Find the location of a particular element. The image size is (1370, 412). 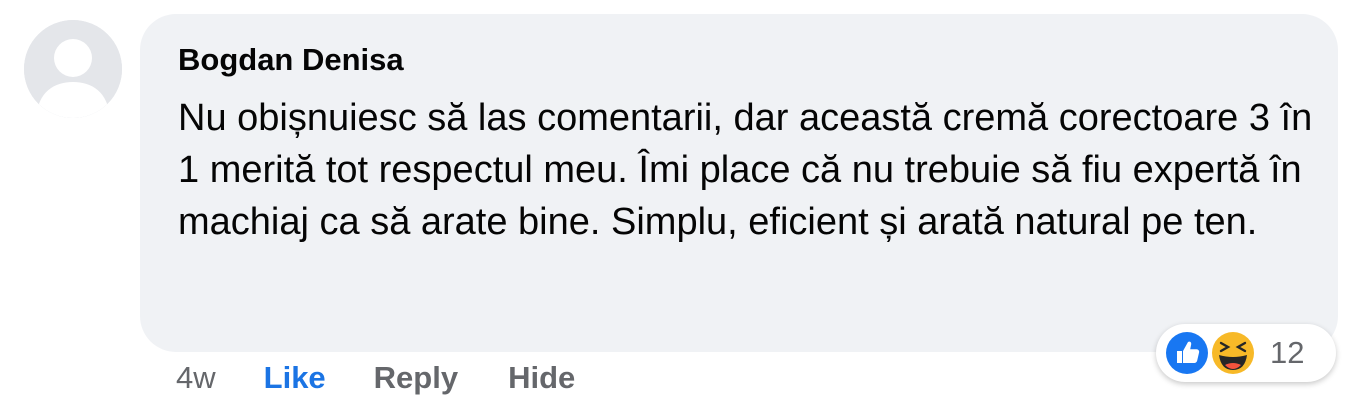

reply-button: Reply is located at coordinates (416, 378).